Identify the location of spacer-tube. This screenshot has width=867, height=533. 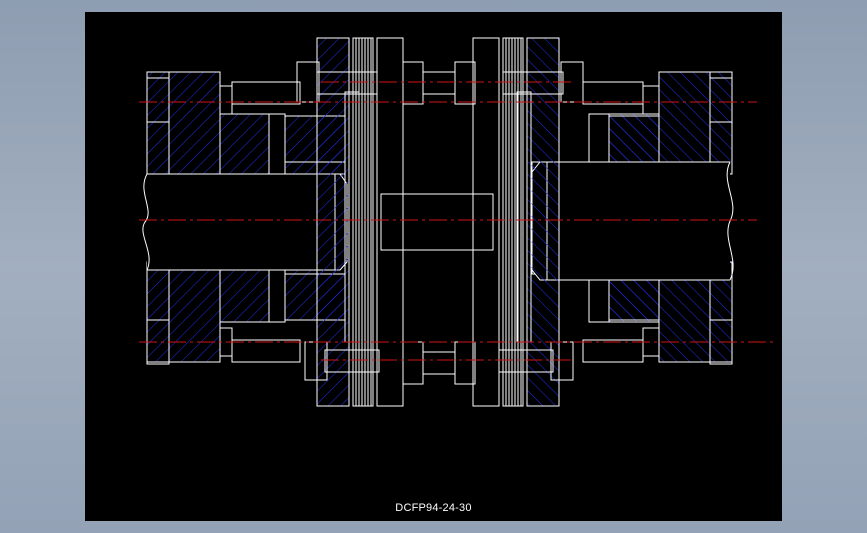
(437, 222).